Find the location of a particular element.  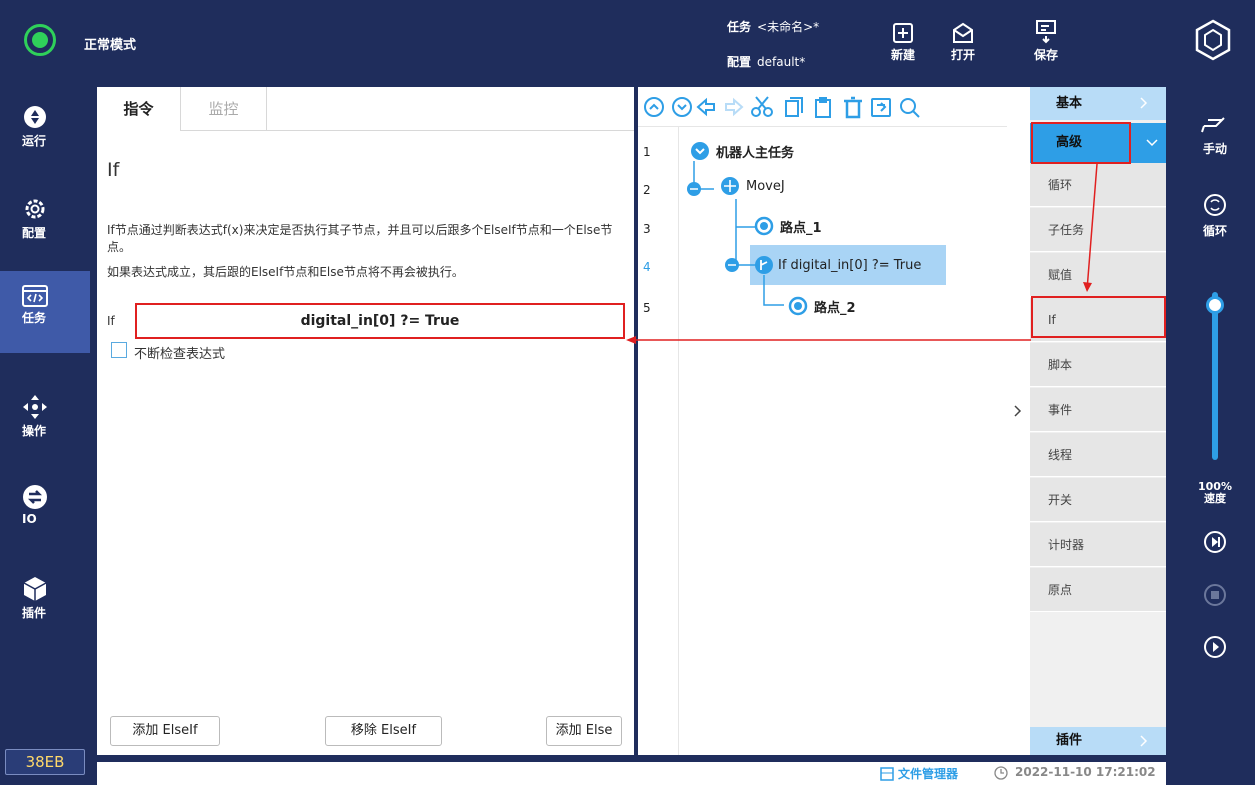

annotation-arrows is located at coordinates (862, 253).